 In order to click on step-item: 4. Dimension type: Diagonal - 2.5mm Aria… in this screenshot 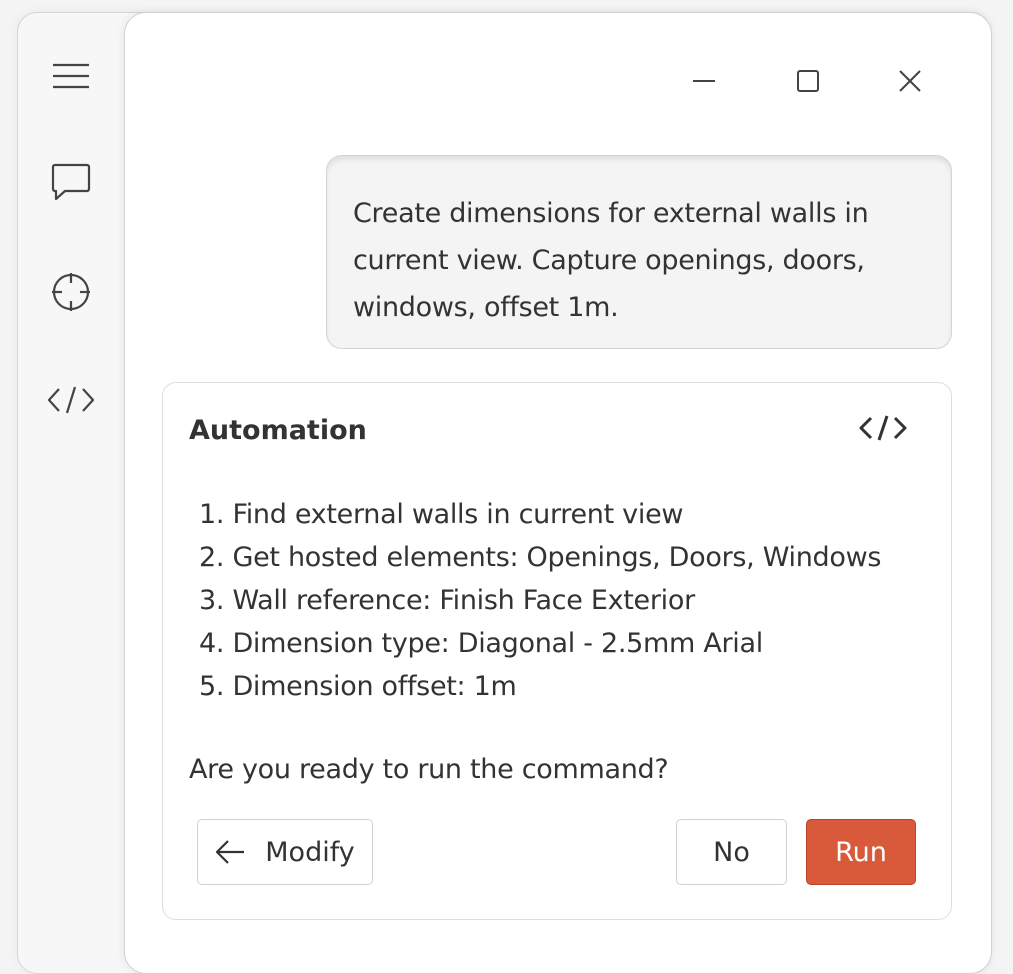, I will do `click(481, 643)`.